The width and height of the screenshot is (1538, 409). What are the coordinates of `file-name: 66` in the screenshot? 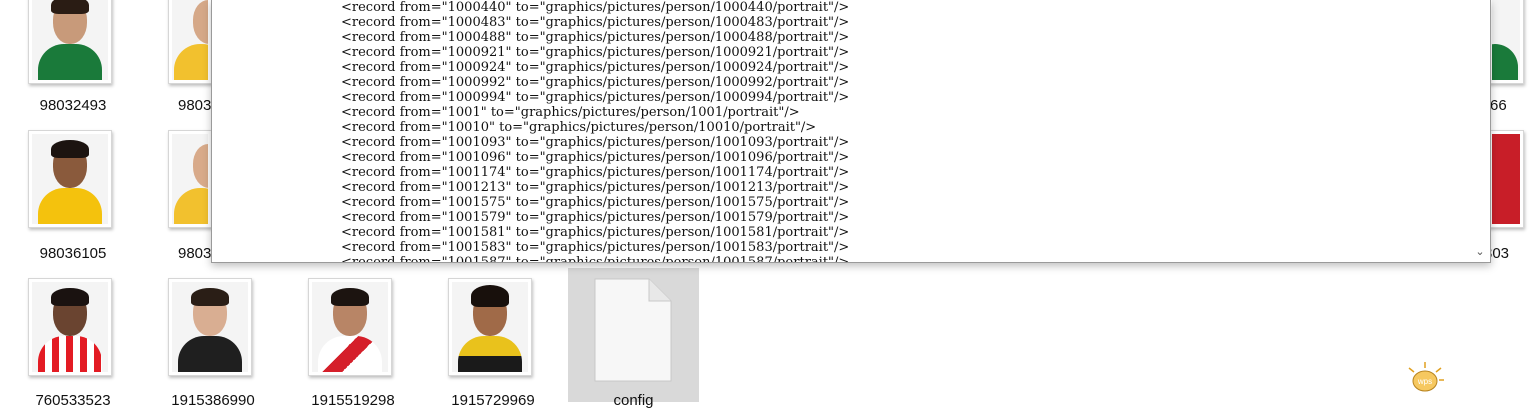 It's located at (1505, 105).